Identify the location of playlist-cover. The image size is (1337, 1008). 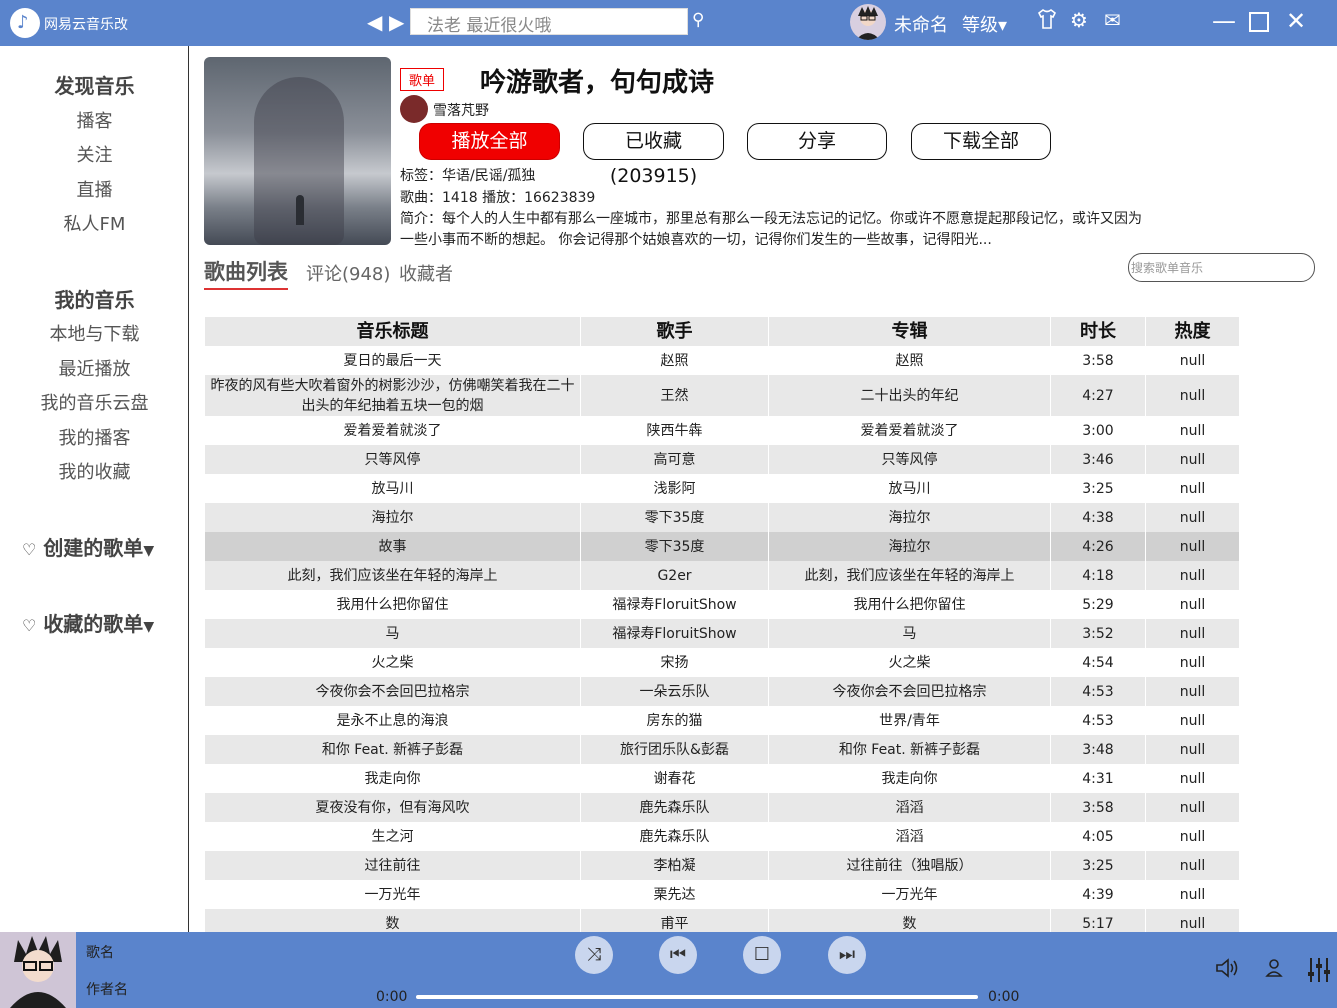
(297, 151).